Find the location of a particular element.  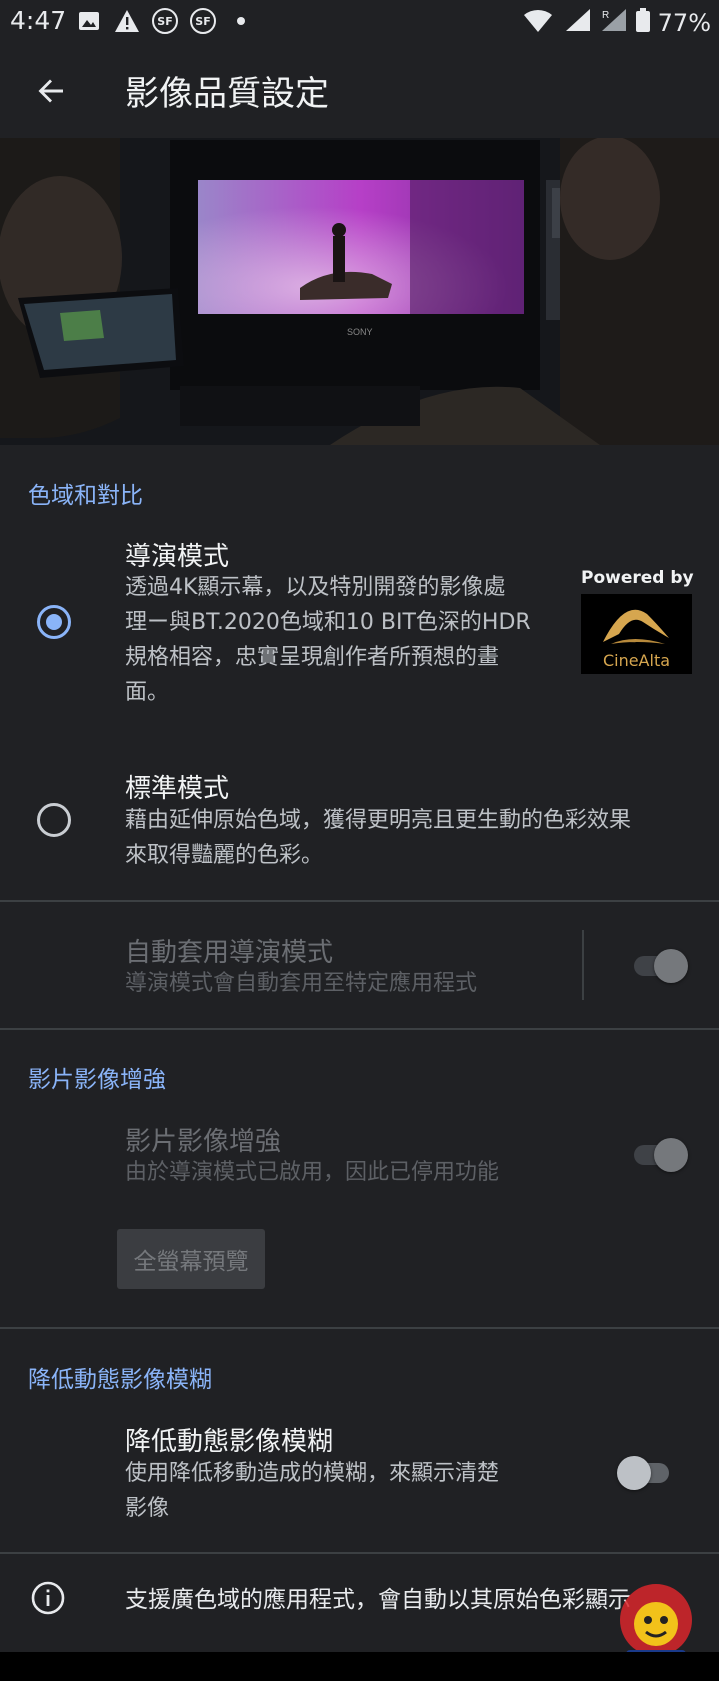

signal-roaming-icon: R is located at coordinates (614, 23).